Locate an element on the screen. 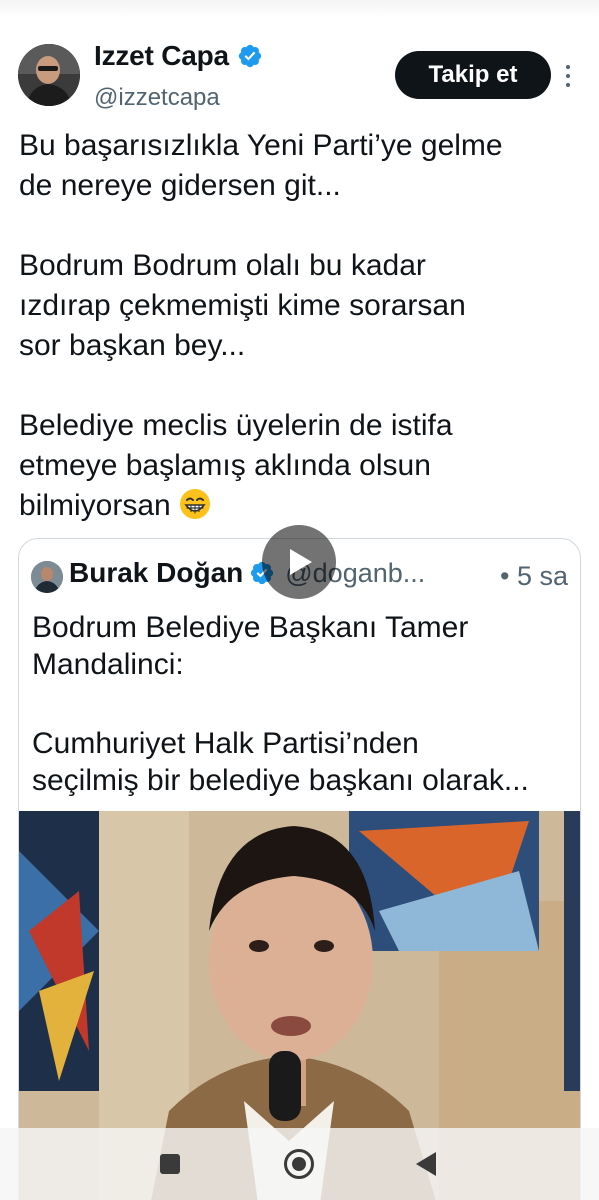 This screenshot has height=1200, width=599. tweet-line-text: bilmiyorsan is located at coordinates (95, 505).